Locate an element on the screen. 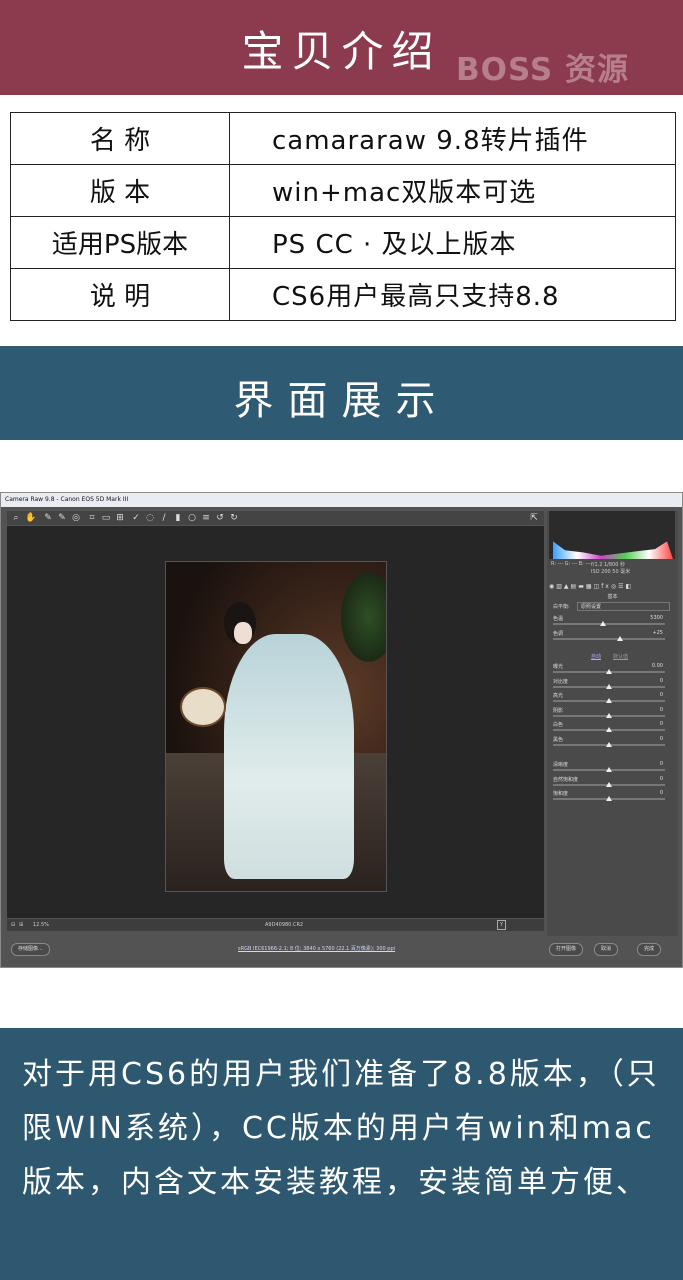 The image size is (683, 1280). table-row: 版 本 win+mac双版本可选 is located at coordinates (343, 190).